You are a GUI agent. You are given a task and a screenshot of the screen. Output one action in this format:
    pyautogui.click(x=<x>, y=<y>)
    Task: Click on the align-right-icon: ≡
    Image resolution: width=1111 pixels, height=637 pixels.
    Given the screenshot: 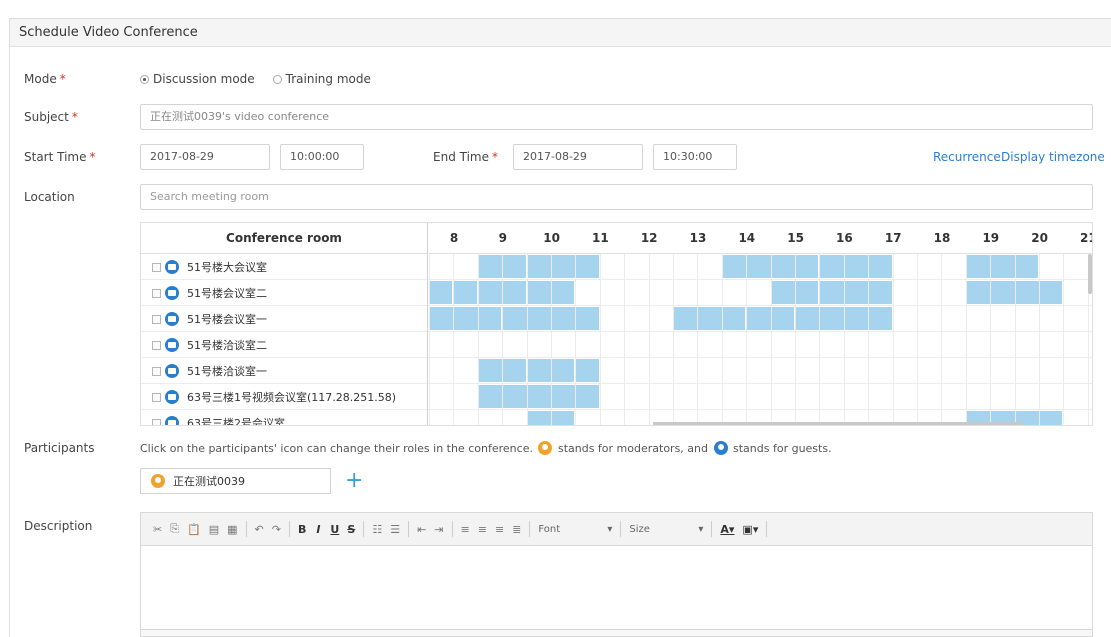 What is the action you would take?
    pyautogui.click(x=499, y=529)
    